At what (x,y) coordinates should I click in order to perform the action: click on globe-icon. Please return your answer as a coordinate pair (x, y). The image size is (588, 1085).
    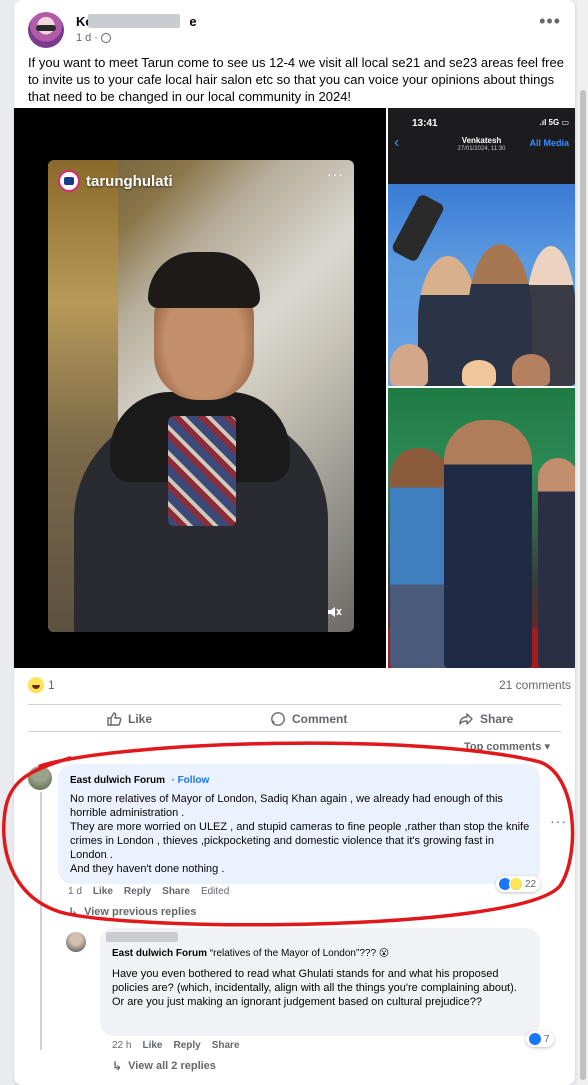
    Looking at the image, I should click on (105, 38).